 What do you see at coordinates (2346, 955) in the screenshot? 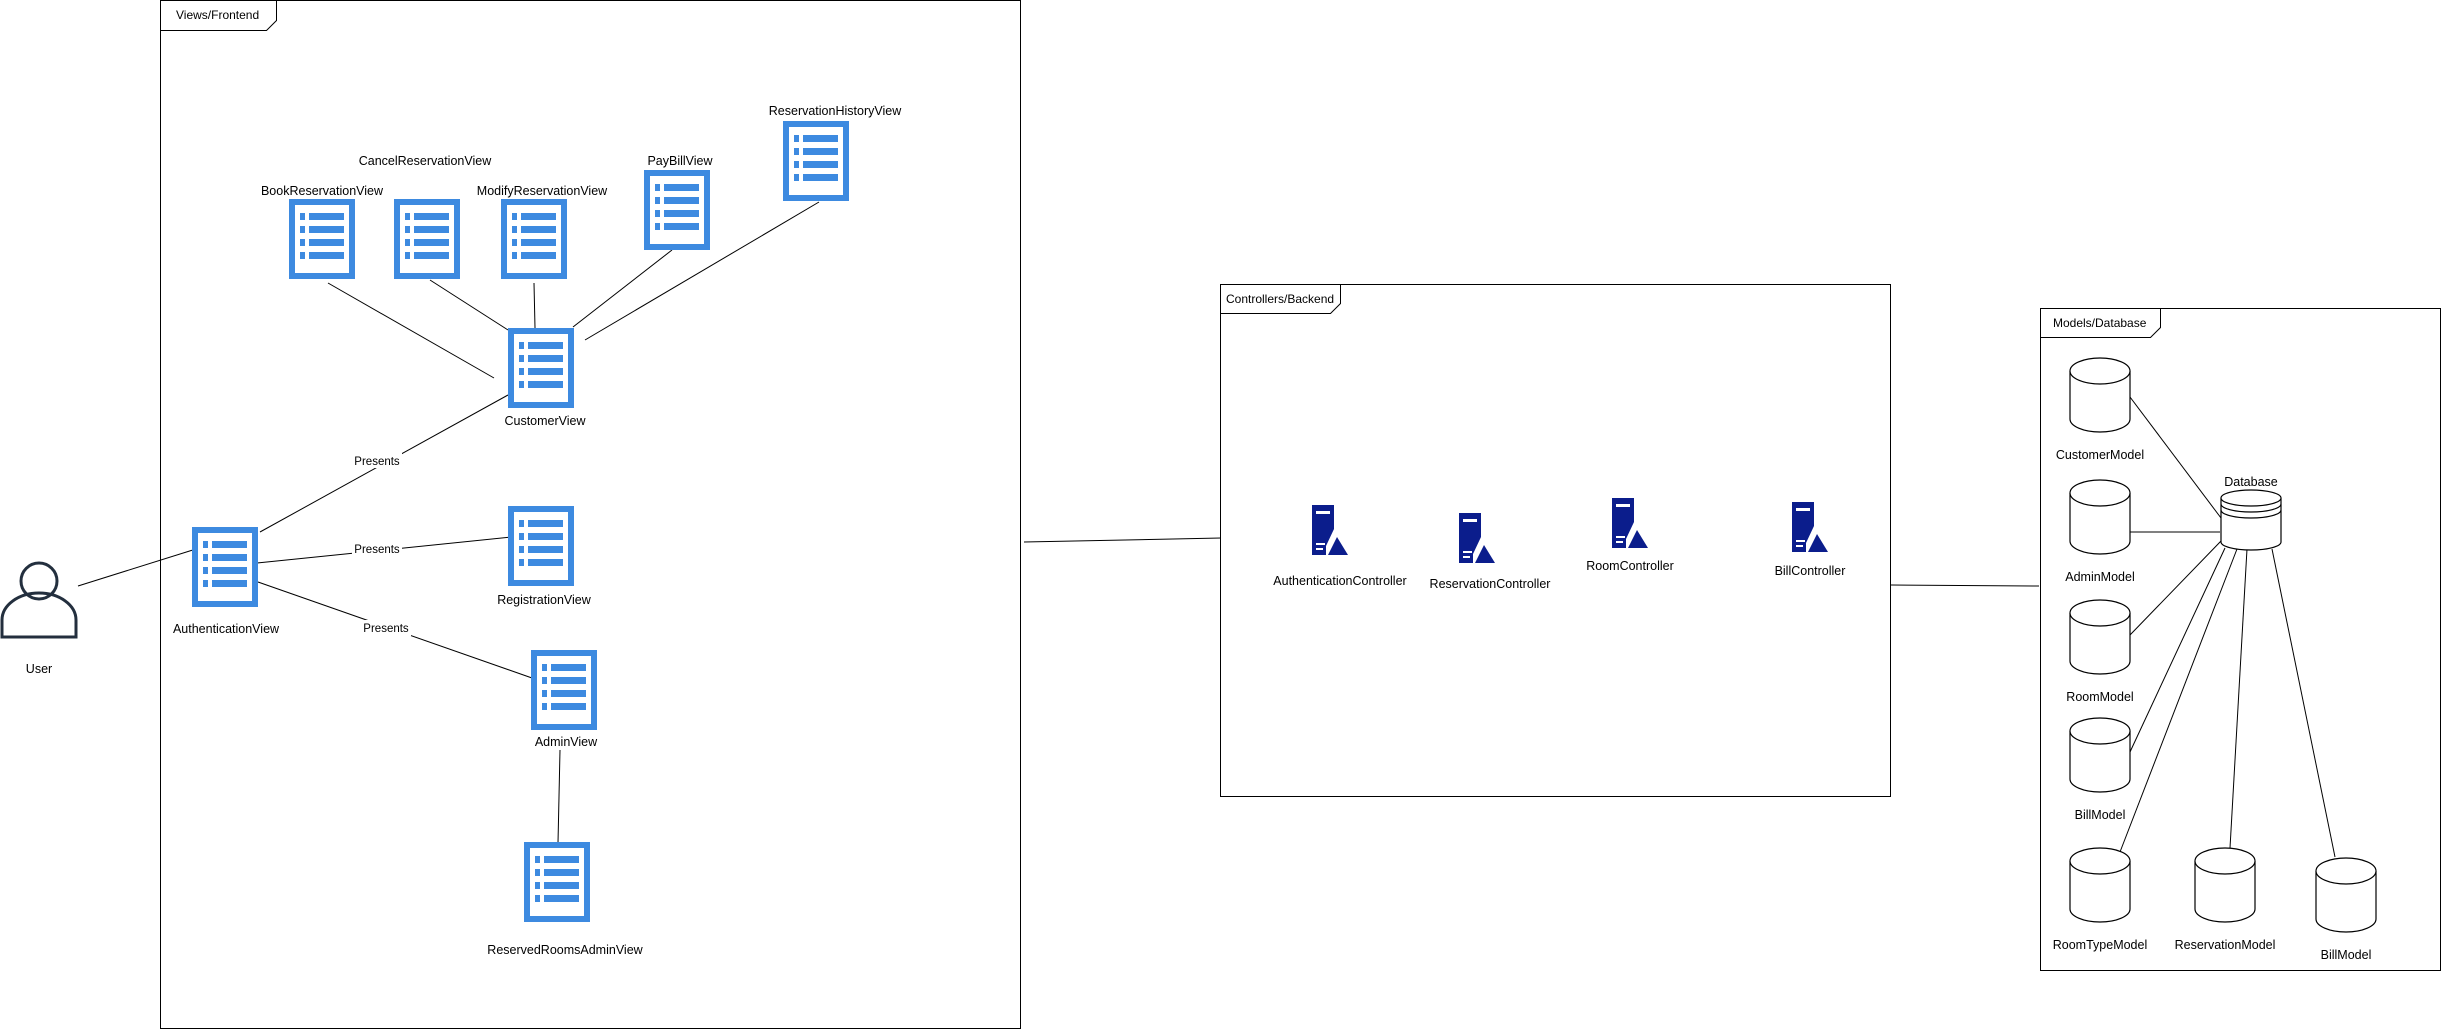
I see `bill-model-2-label: BillModel` at bounding box center [2346, 955].